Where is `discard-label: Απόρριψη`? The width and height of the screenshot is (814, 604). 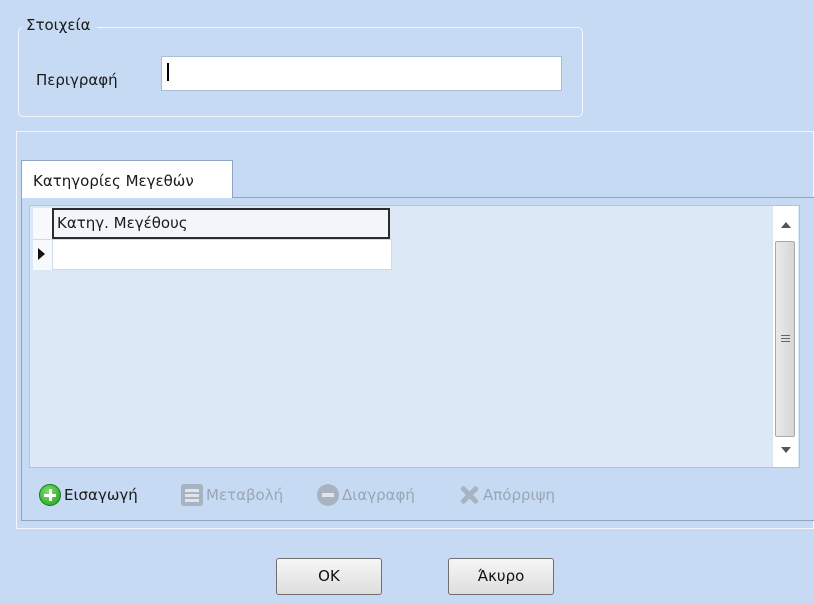
discard-label: Απόρριψη is located at coordinates (519, 495).